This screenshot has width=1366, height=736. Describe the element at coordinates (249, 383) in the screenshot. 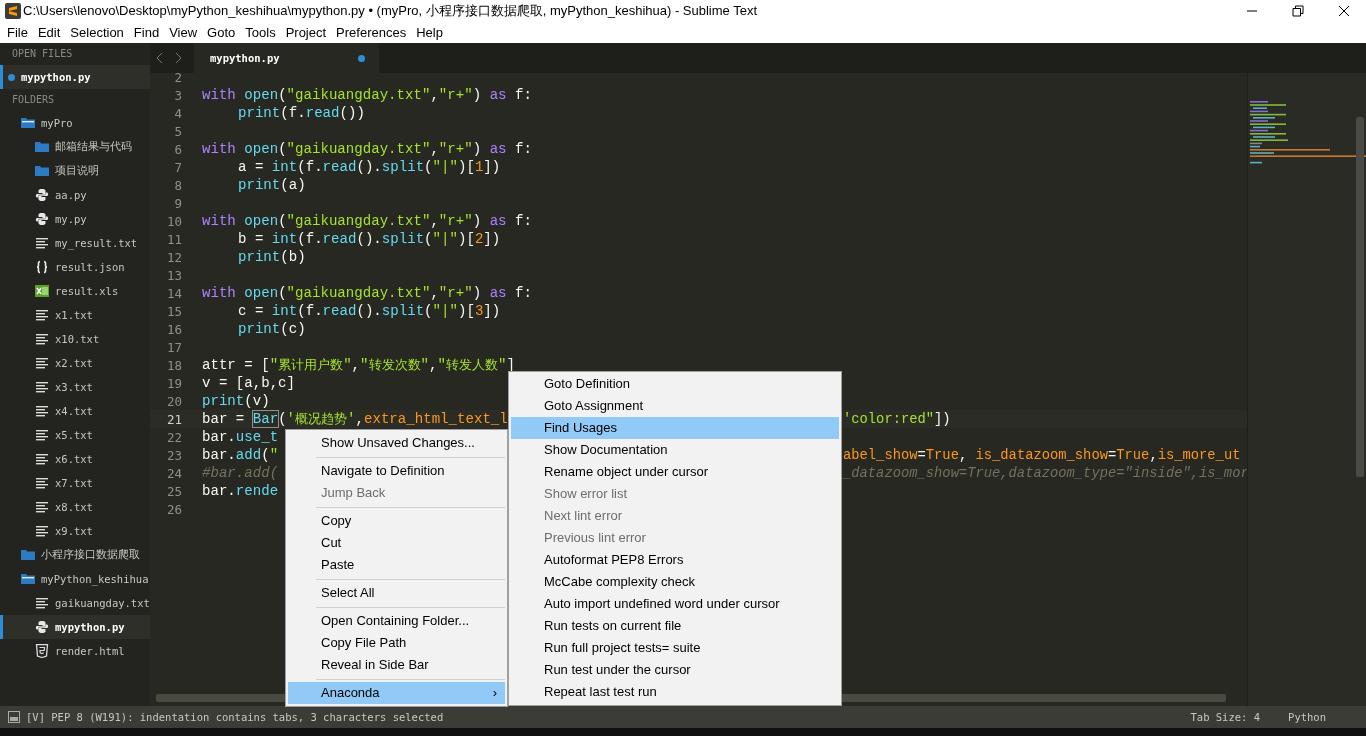

I see `code-line: v = [a,b,c]` at that location.